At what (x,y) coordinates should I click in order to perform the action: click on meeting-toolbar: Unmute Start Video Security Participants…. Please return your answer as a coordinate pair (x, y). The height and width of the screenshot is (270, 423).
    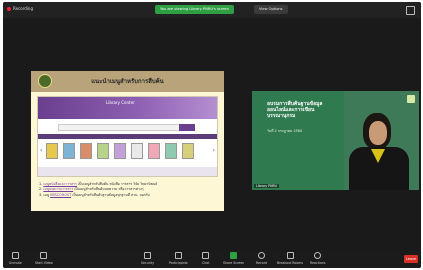
    Looking at the image, I should click on (212, 259).